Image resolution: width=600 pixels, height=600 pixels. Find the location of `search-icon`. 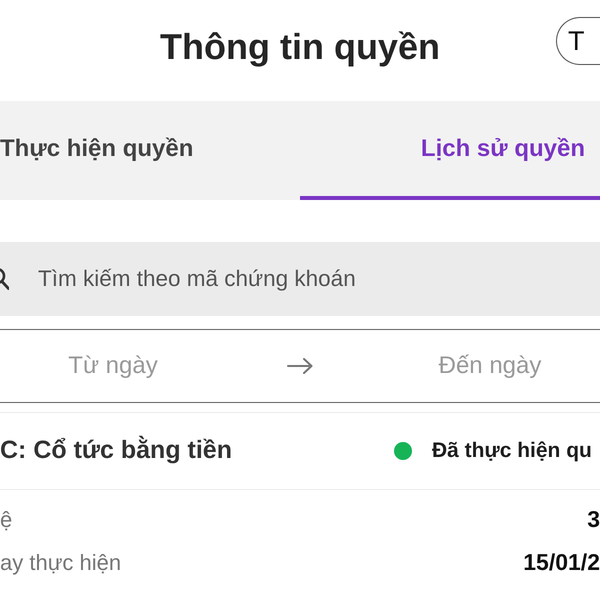

search-icon is located at coordinates (4, 279).